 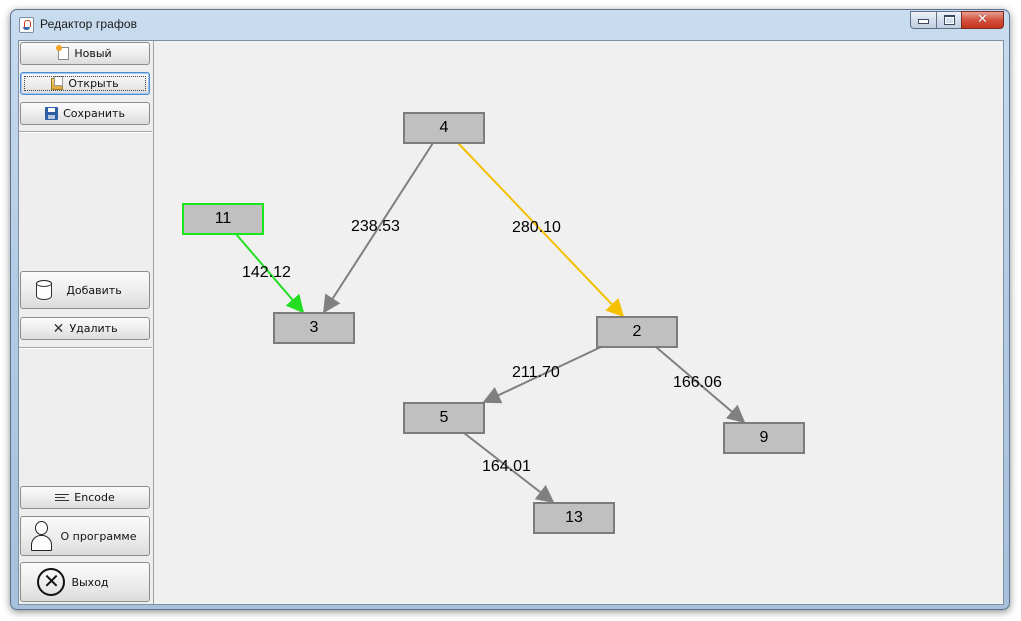 I want to click on encode-button-label: Encode, so click(x=94, y=497).